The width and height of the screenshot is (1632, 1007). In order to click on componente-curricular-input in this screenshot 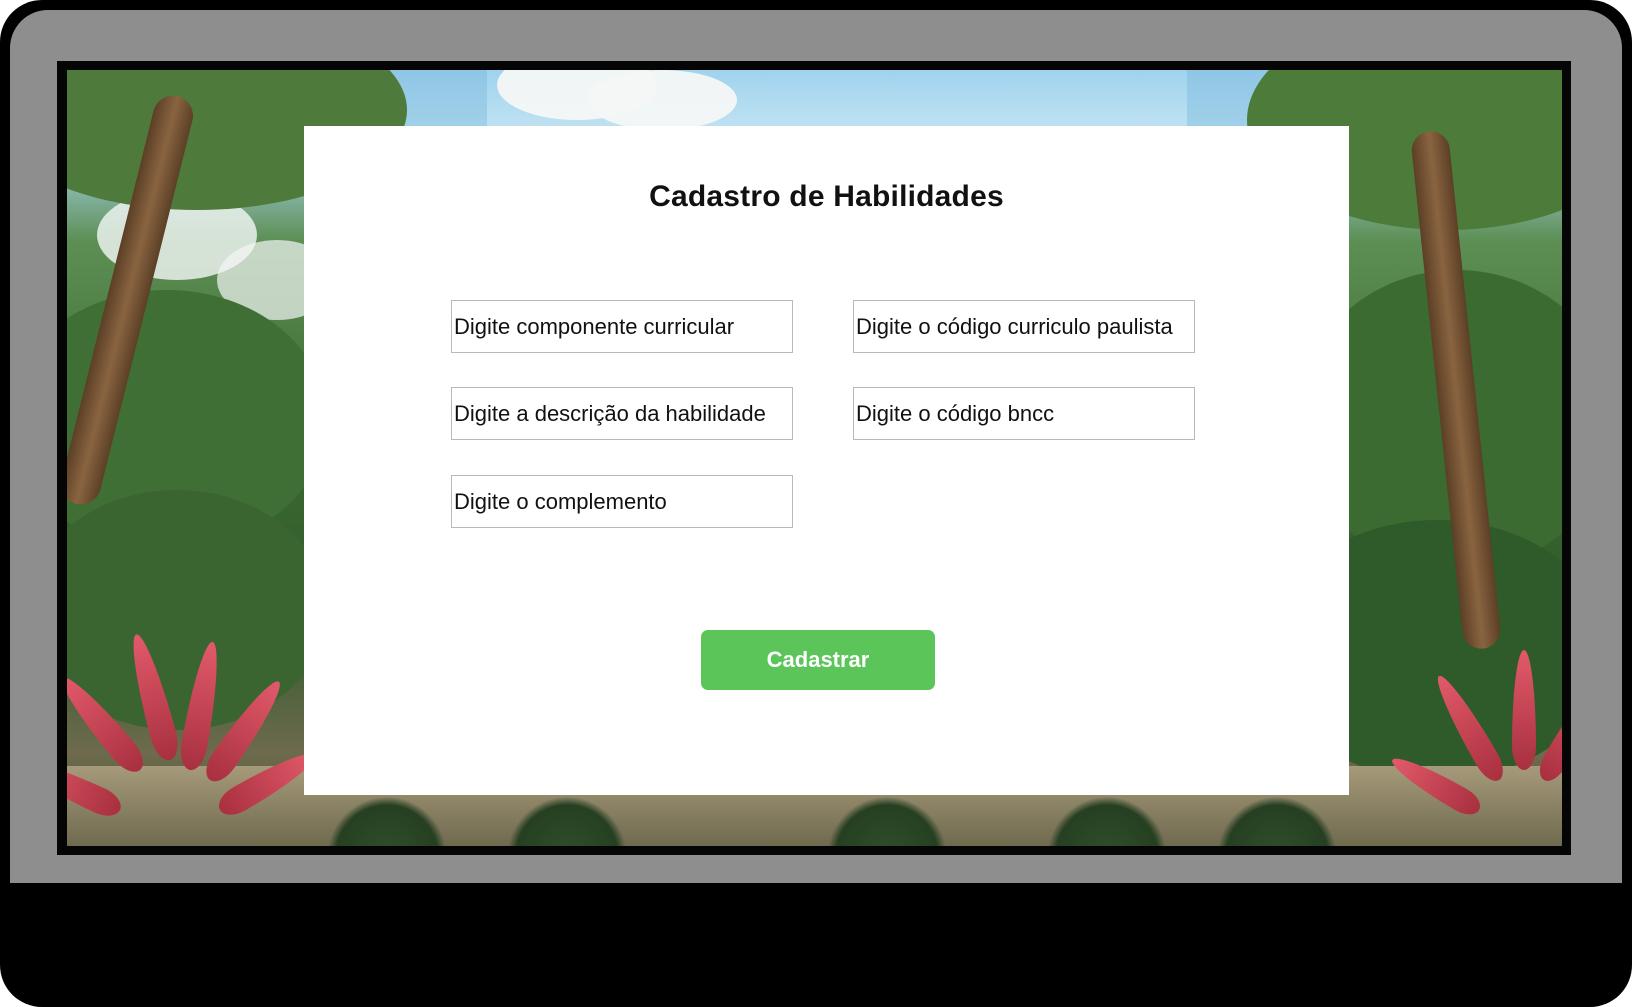, I will do `click(622, 326)`.